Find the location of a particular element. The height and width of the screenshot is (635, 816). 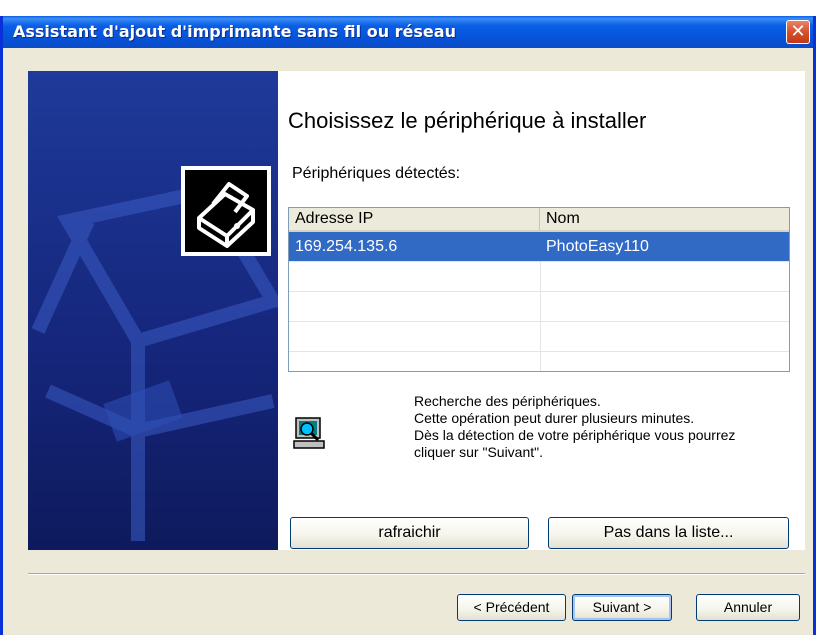

cancel-button: Annuler is located at coordinates (748, 607).